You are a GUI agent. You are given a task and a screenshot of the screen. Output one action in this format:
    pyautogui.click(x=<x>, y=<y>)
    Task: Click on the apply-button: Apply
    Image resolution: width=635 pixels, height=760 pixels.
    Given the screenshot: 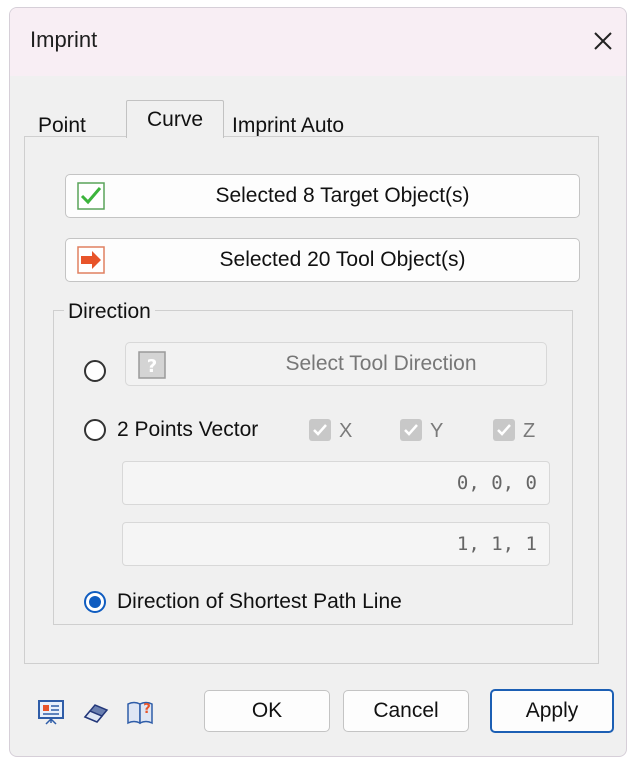 What is the action you would take?
    pyautogui.click(x=552, y=711)
    